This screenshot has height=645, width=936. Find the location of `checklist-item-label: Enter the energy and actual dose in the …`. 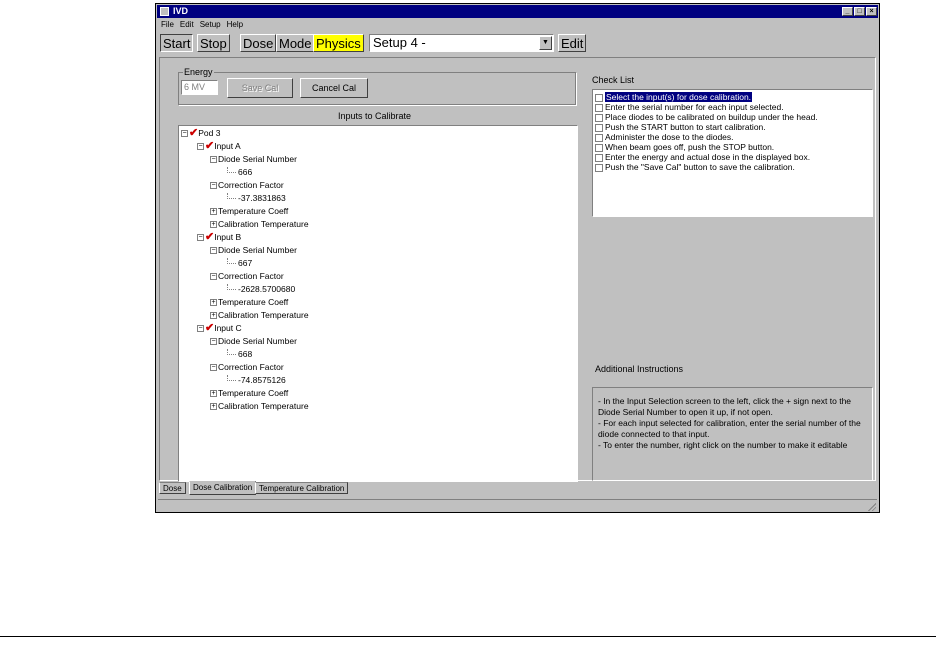

checklist-item-label: Enter the energy and actual dose in the … is located at coordinates (708, 157).